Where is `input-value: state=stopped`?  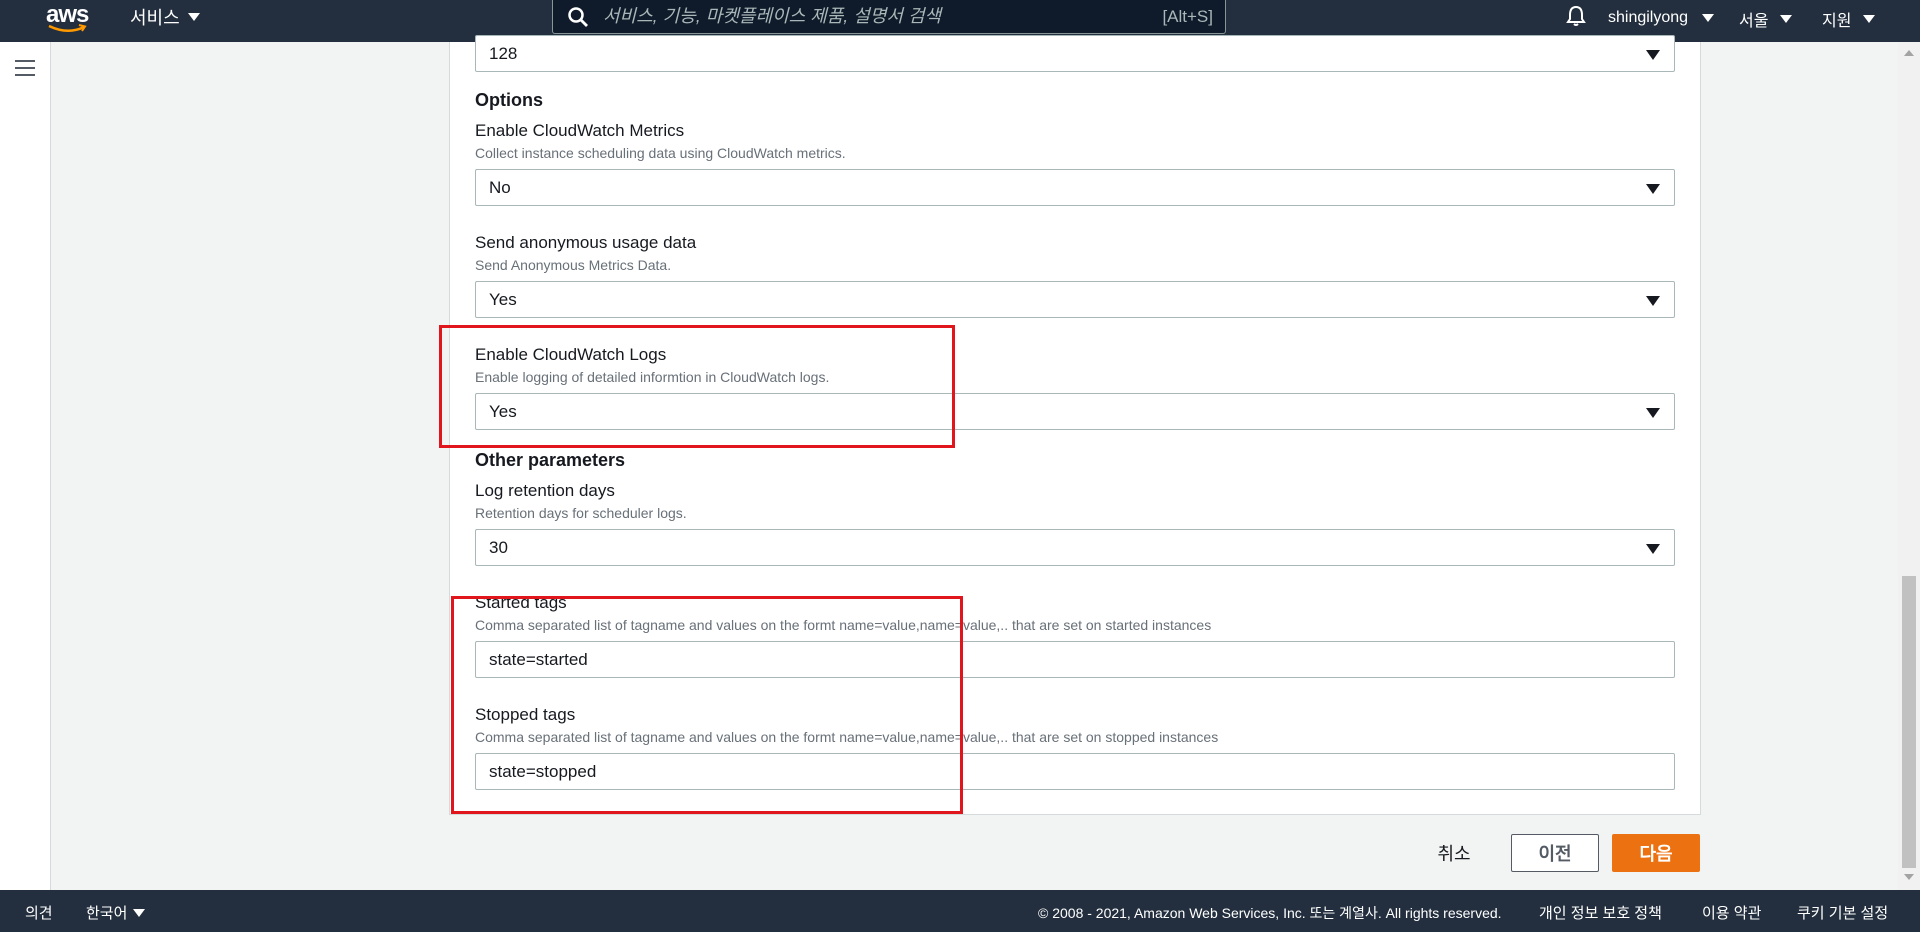
input-value: state=stopped is located at coordinates (543, 771).